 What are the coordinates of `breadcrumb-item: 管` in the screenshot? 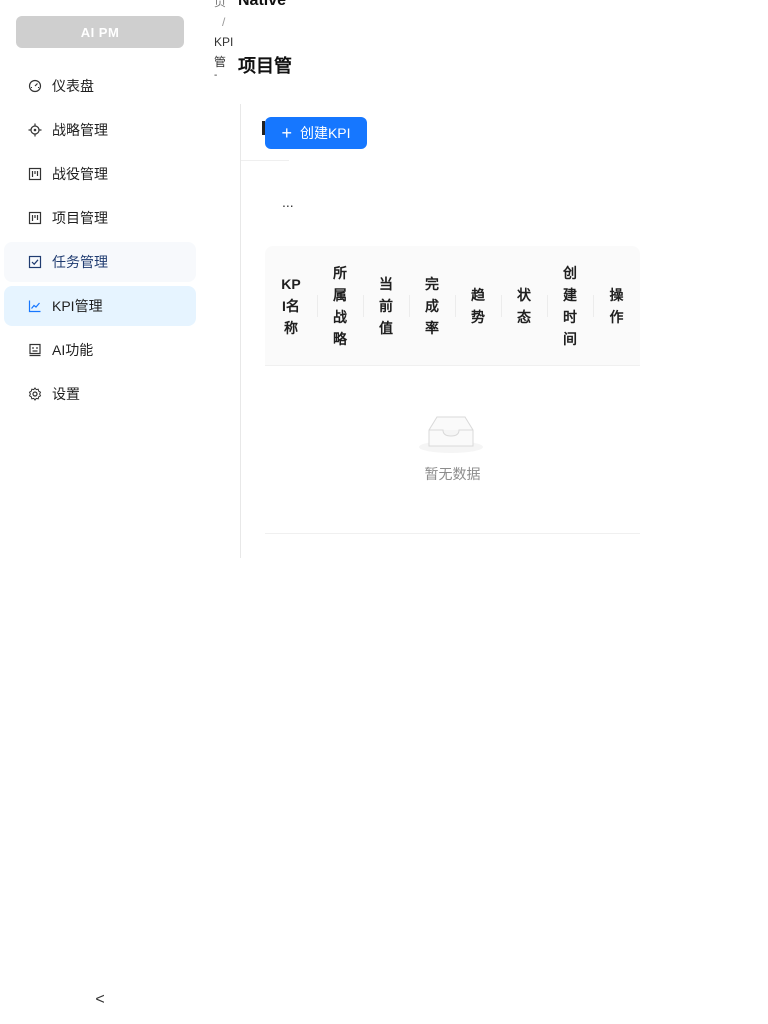 It's located at (226, 62).